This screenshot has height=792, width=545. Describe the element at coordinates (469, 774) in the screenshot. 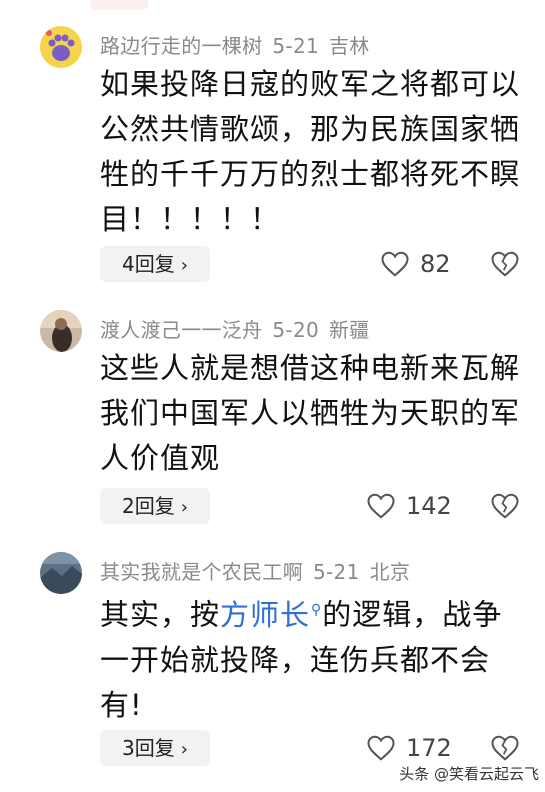

I see `watermark: 头条 @笑看云起云飞` at that location.